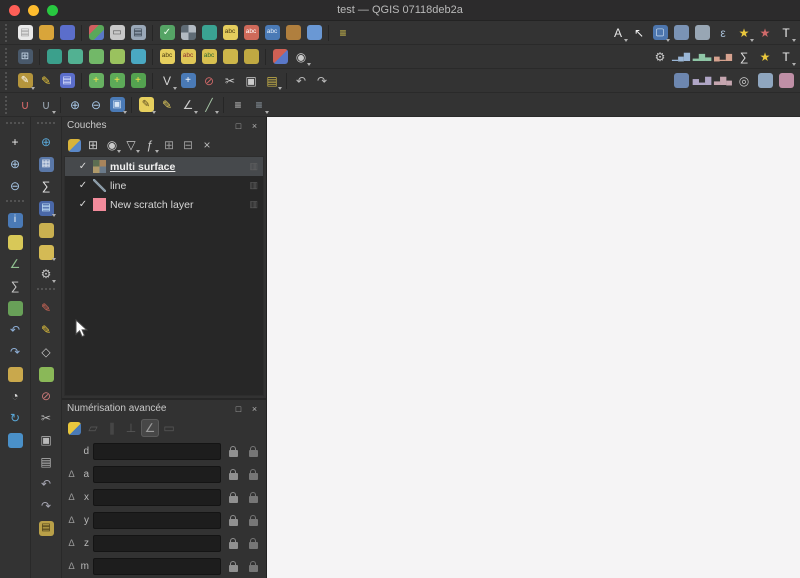 The height and width of the screenshot is (578, 800). What do you see at coordinates (188, 145) in the screenshot?
I see `collapse-all-icon: ⊟` at bounding box center [188, 145].